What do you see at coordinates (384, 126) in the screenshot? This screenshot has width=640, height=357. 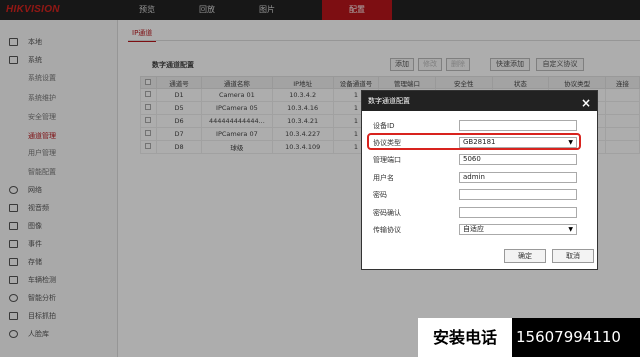 I see `device-id-label: 设备ID` at bounding box center [384, 126].